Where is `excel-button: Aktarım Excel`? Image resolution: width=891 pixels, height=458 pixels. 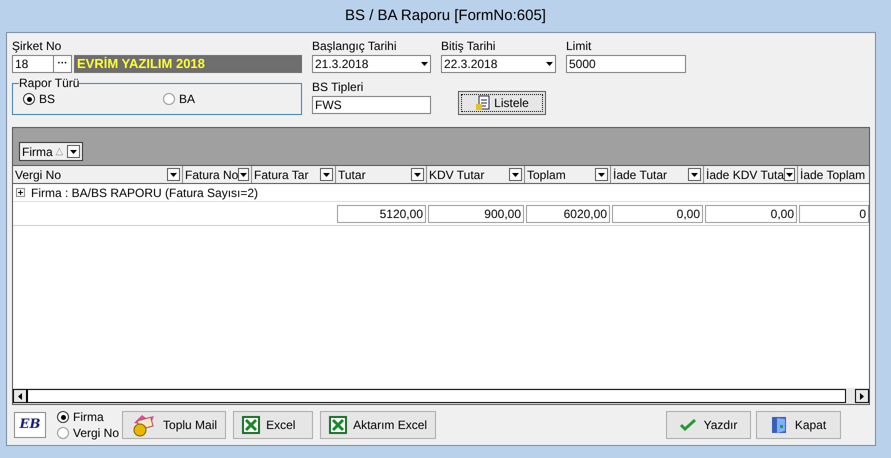
excel-button: Aktarım Excel is located at coordinates (378, 425).